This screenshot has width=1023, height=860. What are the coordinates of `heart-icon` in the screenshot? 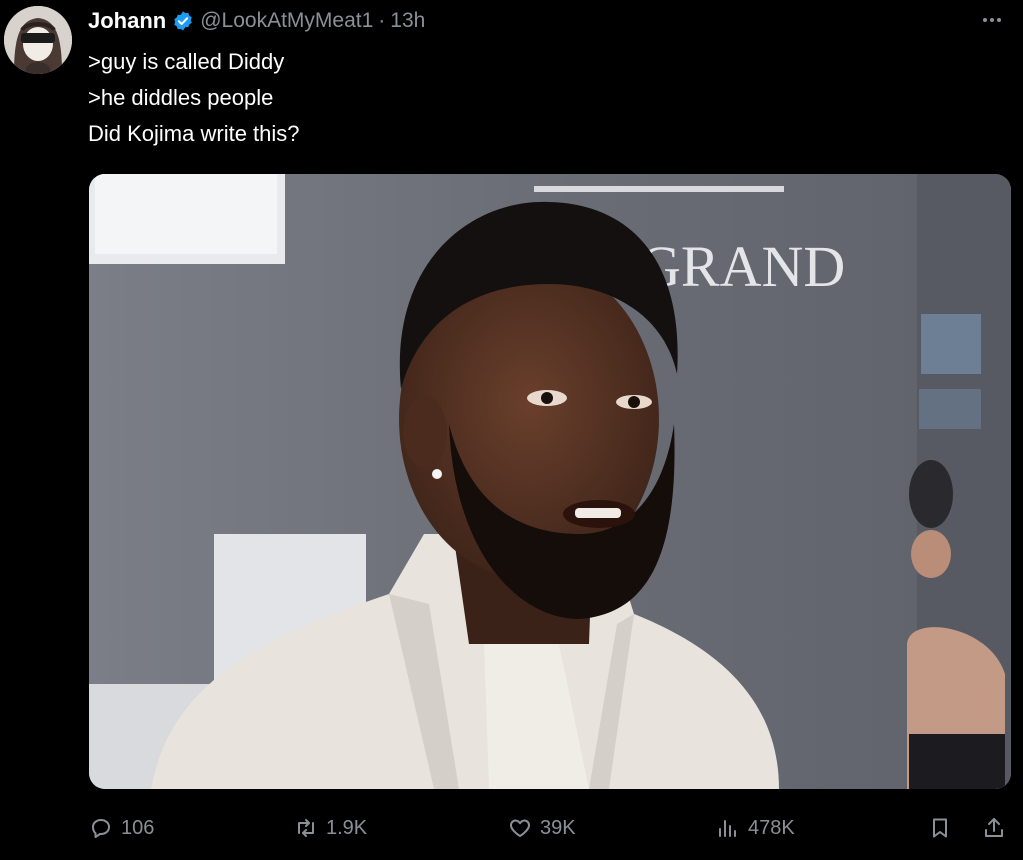 It's located at (520, 828).